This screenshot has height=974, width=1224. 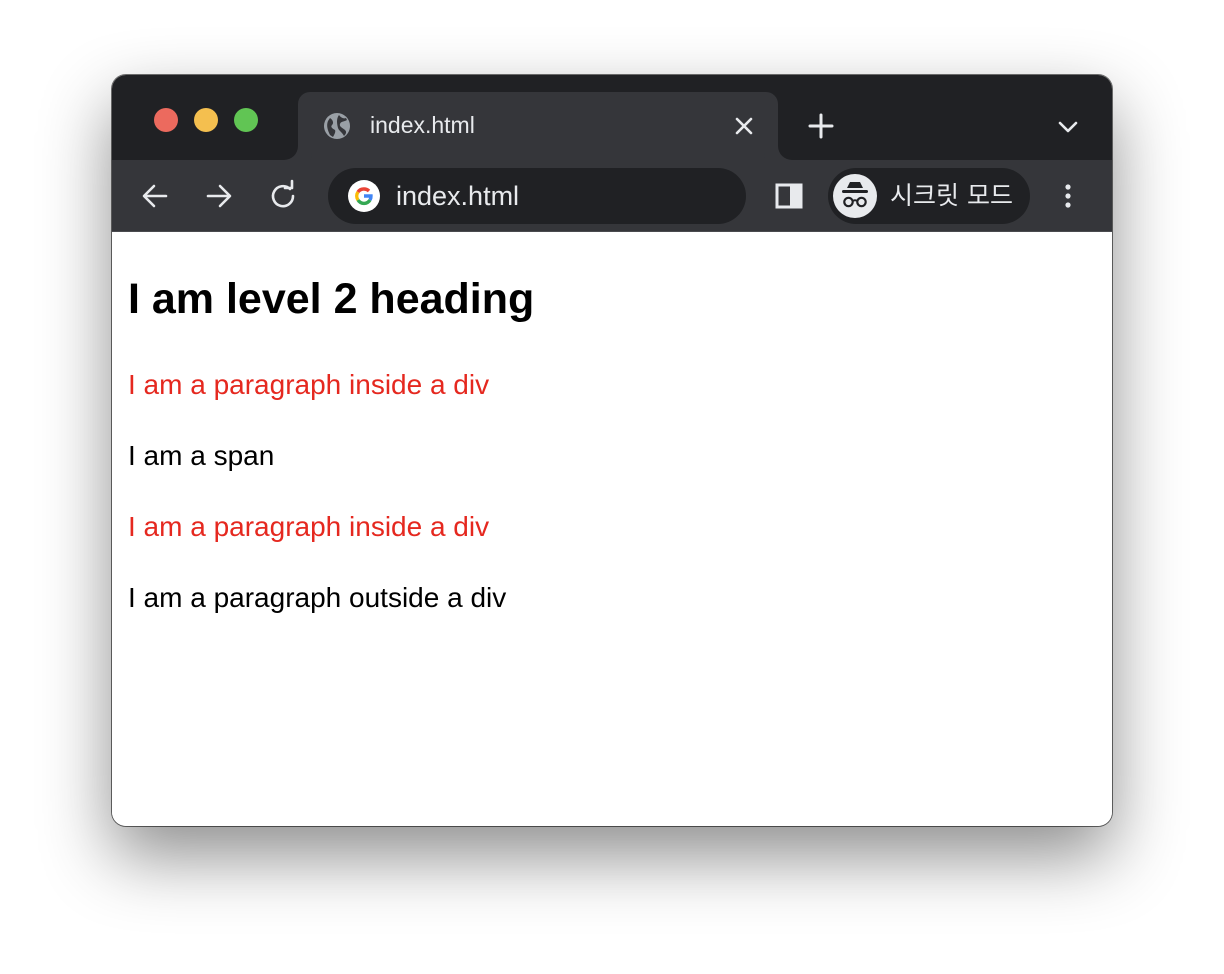 I want to click on forward-arrow-icon, so click(x=219, y=196).